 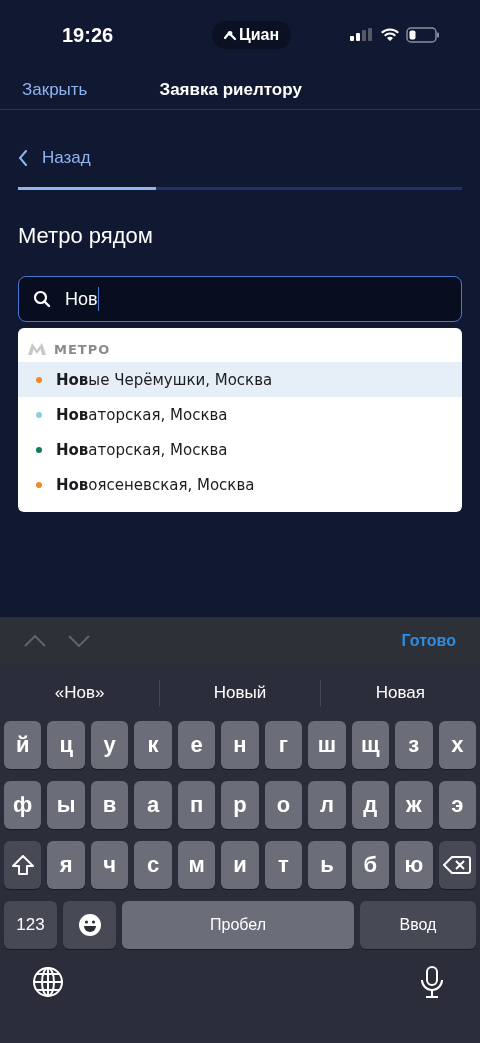 What do you see at coordinates (418, 925) in the screenshot?
I see `return-key: Ввод` at bounding box center [418, 925].